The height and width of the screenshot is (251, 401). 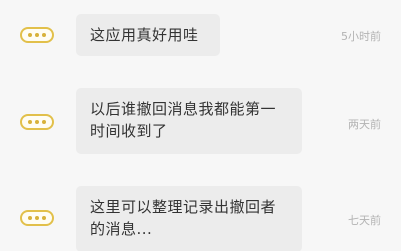 What do you see at coordinates (364, 220) in the screenshot?
I see `message-time: 七天前` at bounding box center [364, 220].